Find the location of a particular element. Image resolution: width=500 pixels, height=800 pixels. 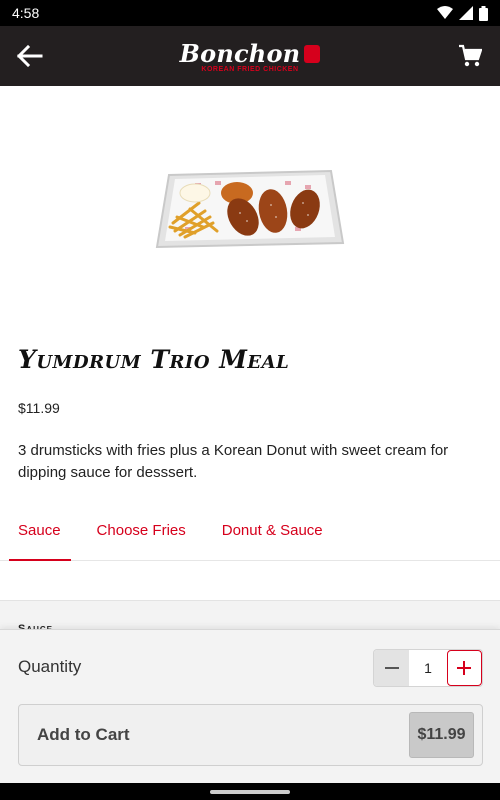

tab-donut-sauce: Donut & Sauce is located at coordinates (272, 535).